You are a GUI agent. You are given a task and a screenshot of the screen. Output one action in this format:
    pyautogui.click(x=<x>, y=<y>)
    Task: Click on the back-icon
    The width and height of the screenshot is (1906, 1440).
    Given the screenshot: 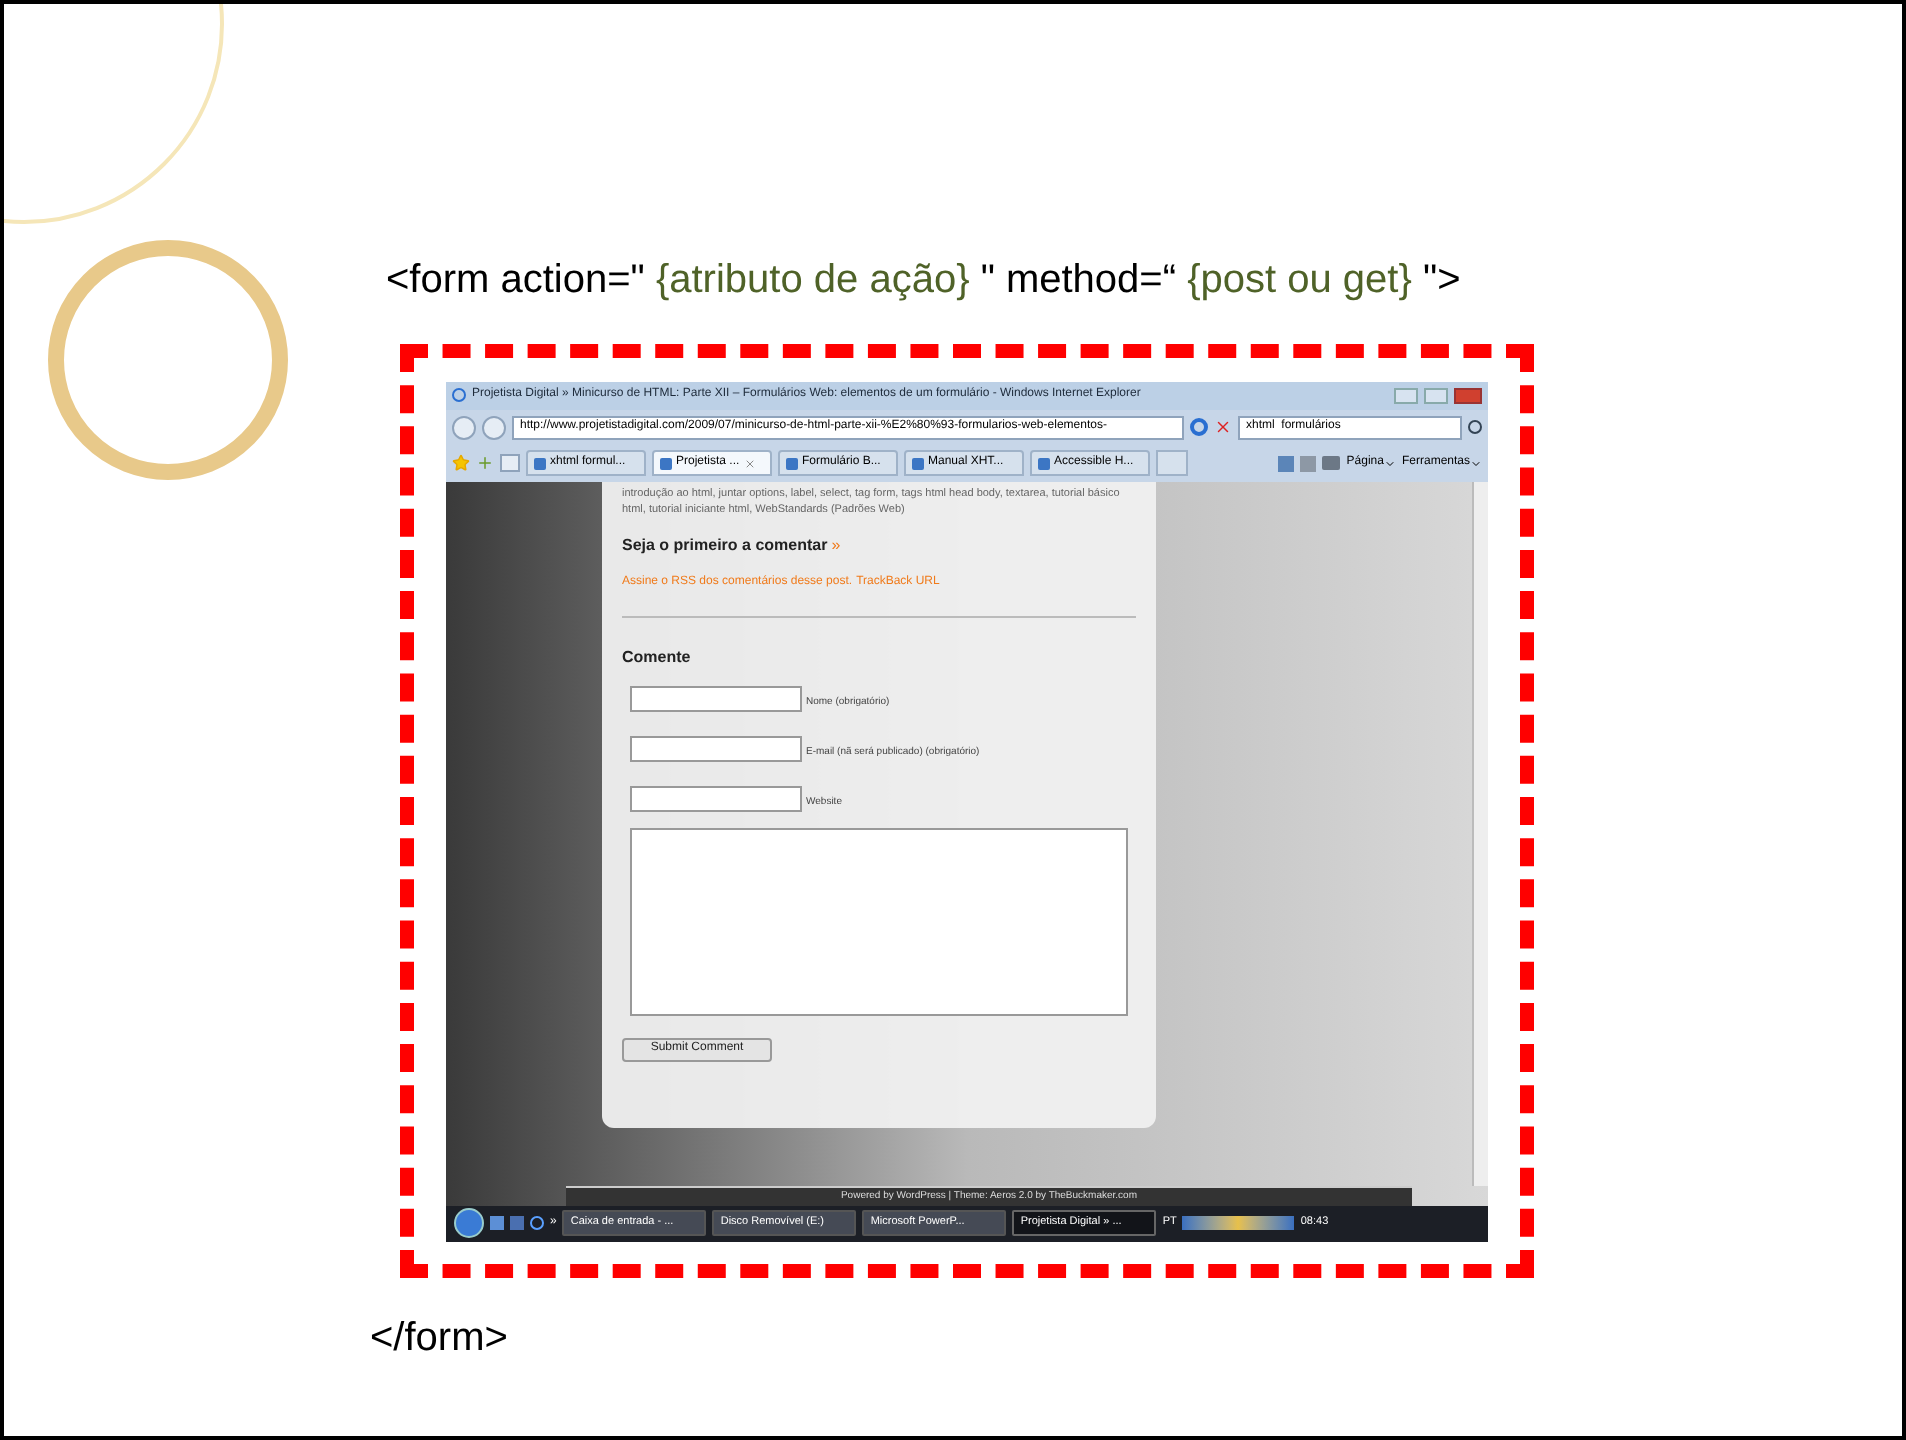 What is the action you would take?
    pyautogui.click(x=464, y=427)
    